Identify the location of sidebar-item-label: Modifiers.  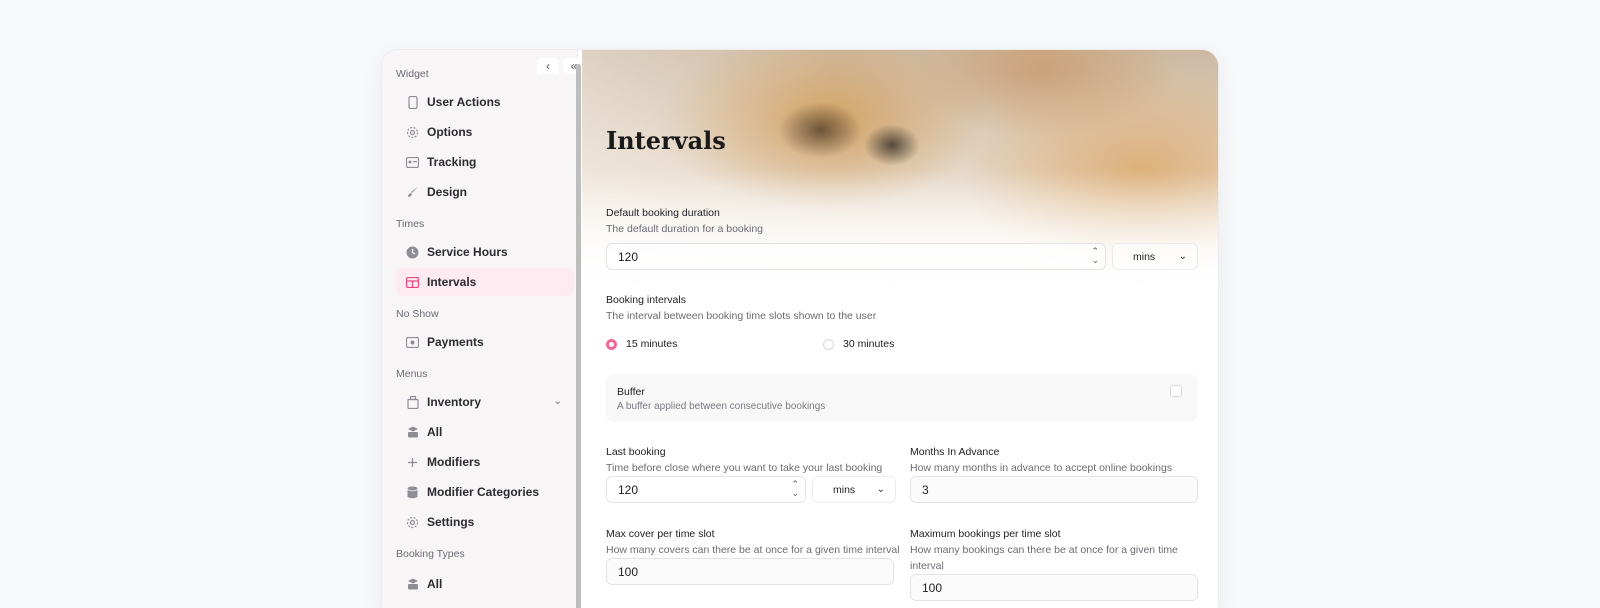
(454, 462).